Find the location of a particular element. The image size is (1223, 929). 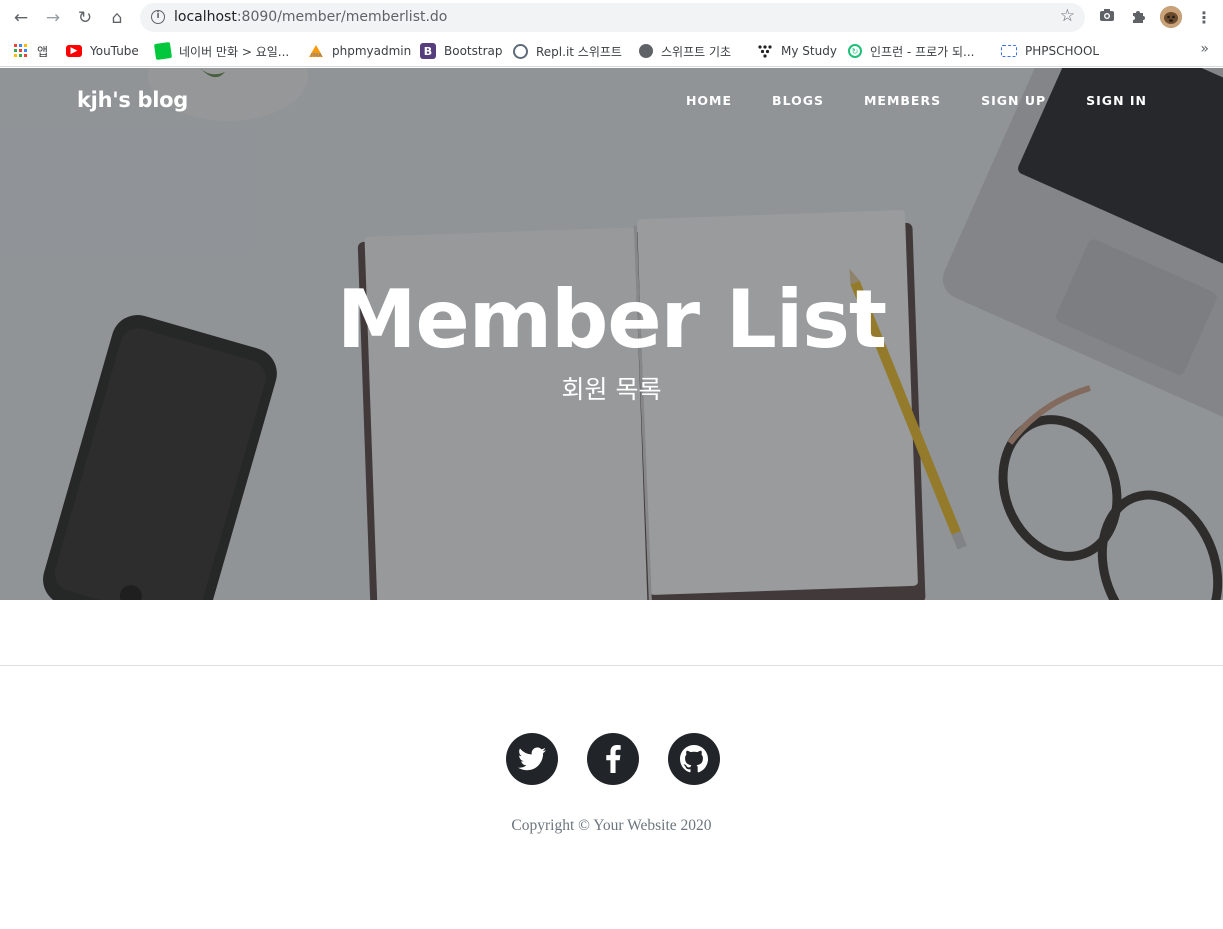

bookmark-label: phpmyadmin is located at coordinates (372, 51).